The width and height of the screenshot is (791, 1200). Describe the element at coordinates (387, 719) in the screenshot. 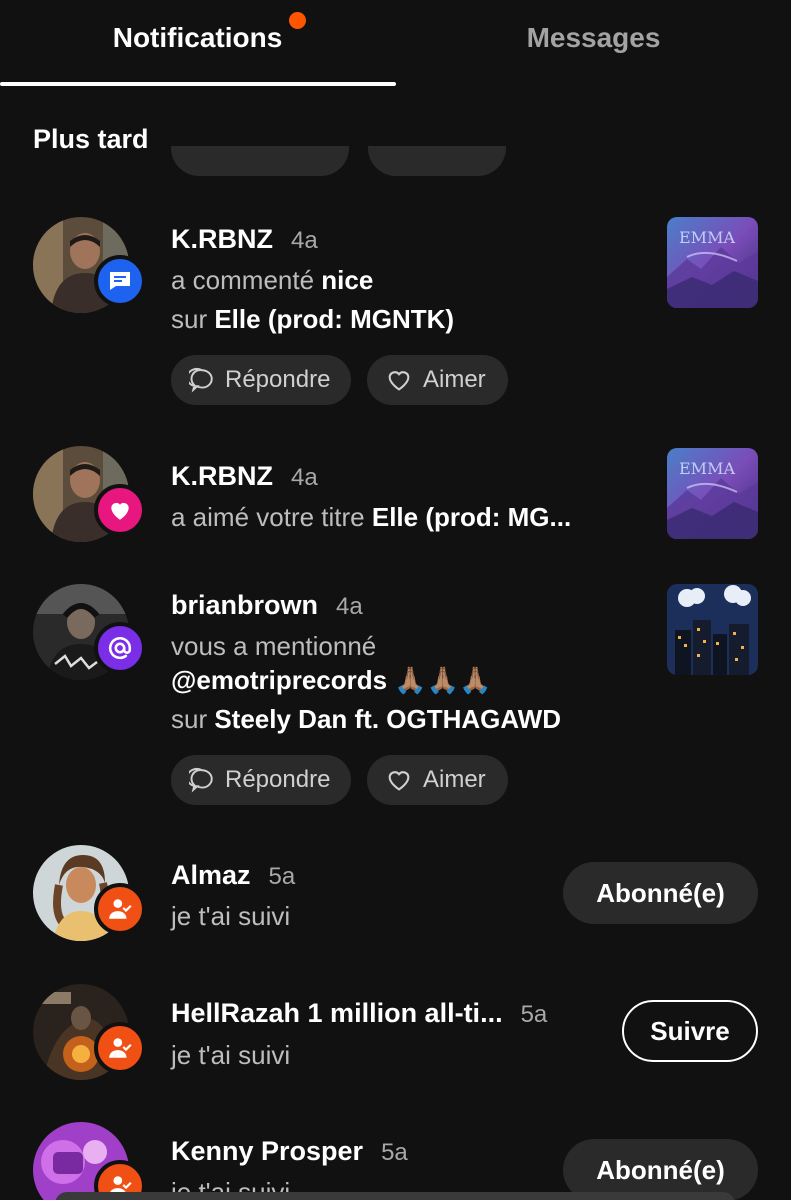

I see `track-title: Steely Dan ft. OGTHAGAWD` at that location.